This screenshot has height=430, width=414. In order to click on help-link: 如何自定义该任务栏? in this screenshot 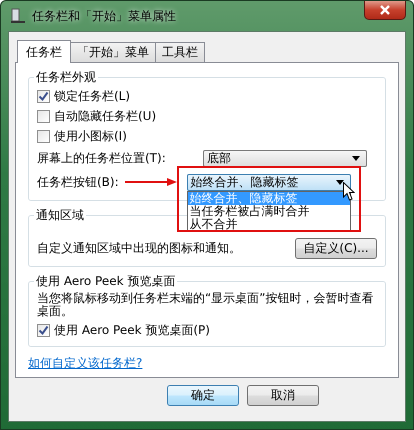, I will do `click(85, 363)`.